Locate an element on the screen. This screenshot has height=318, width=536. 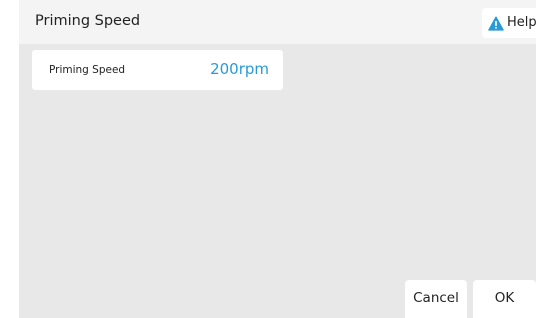
dialog-header: Priming Speed Help is located at coordinates (277, 22).